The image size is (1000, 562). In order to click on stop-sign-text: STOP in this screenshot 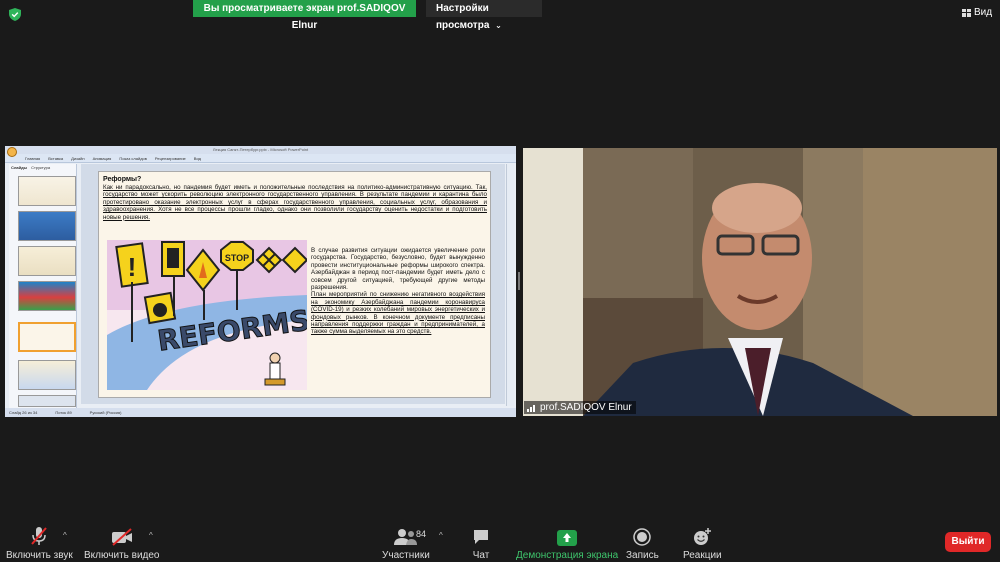, I will do `click(237, 258)`.